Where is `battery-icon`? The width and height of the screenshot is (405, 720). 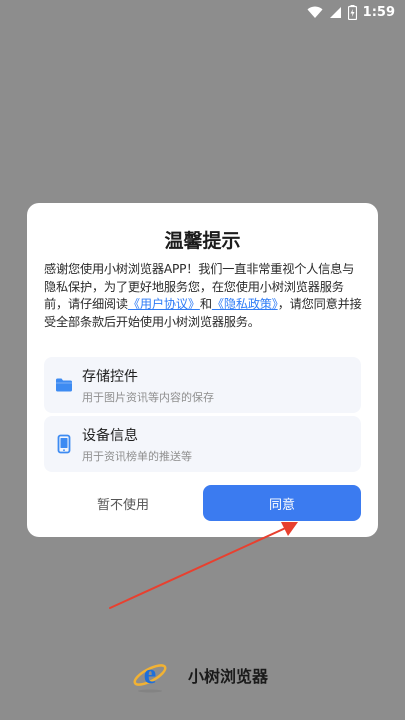
battery-icon is located at coordinates (352, 12).